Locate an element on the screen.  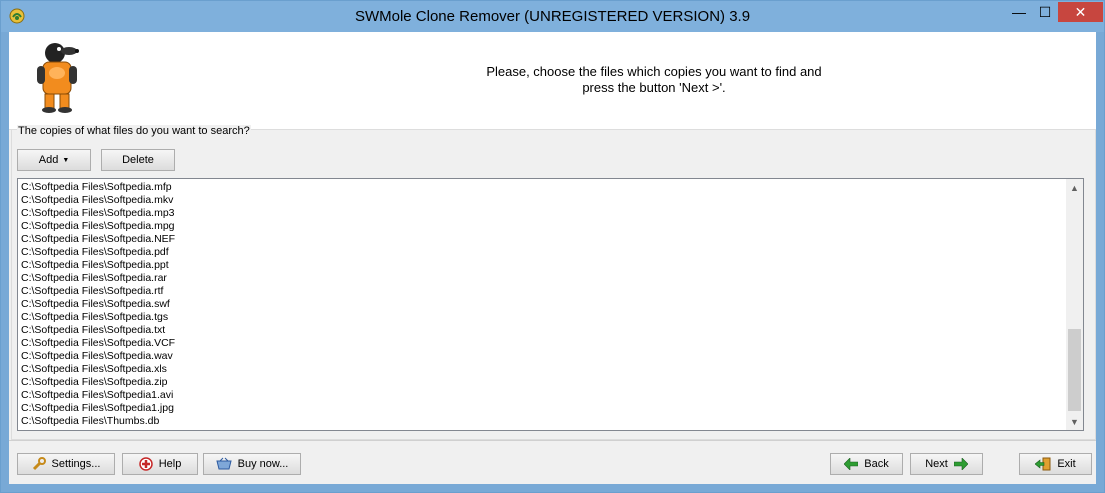
list-item: C:\Softpedia Files\Softpedia.NEF is located at coordinates (543, 239).